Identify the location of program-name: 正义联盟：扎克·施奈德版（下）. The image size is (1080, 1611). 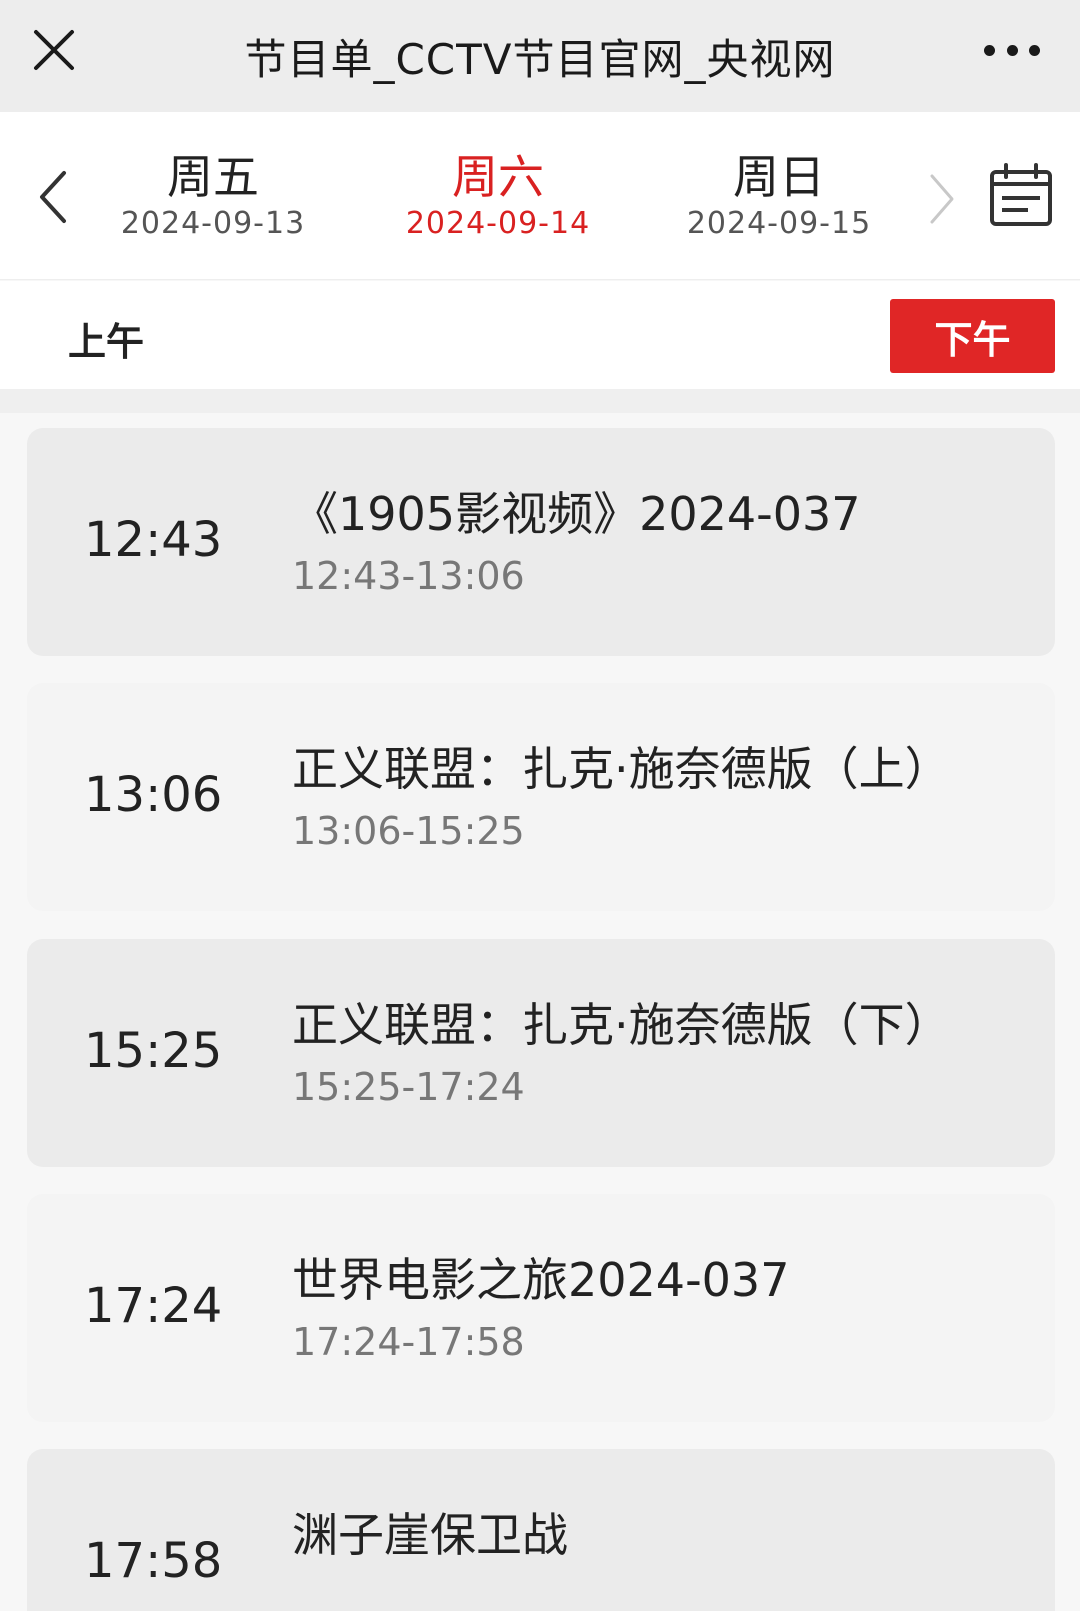
(621, 1025).